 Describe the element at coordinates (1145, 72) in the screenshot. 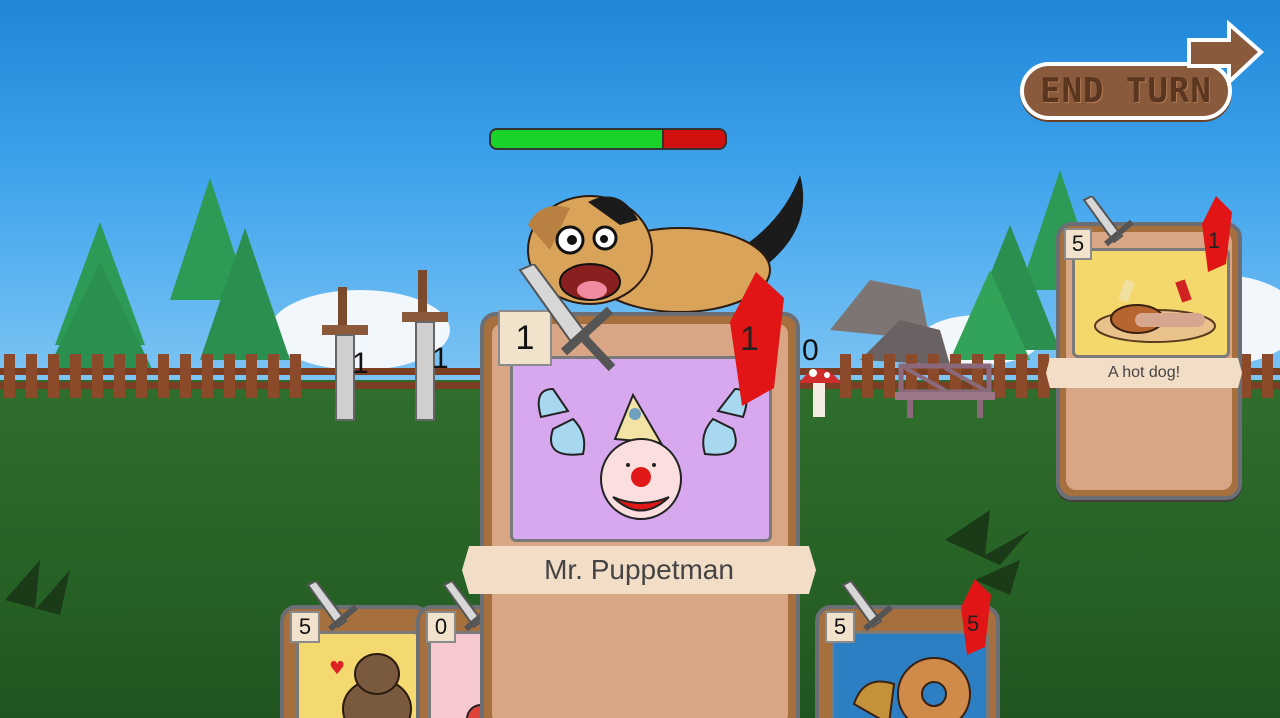

I see `end-turn-button: END TURN` at that location.